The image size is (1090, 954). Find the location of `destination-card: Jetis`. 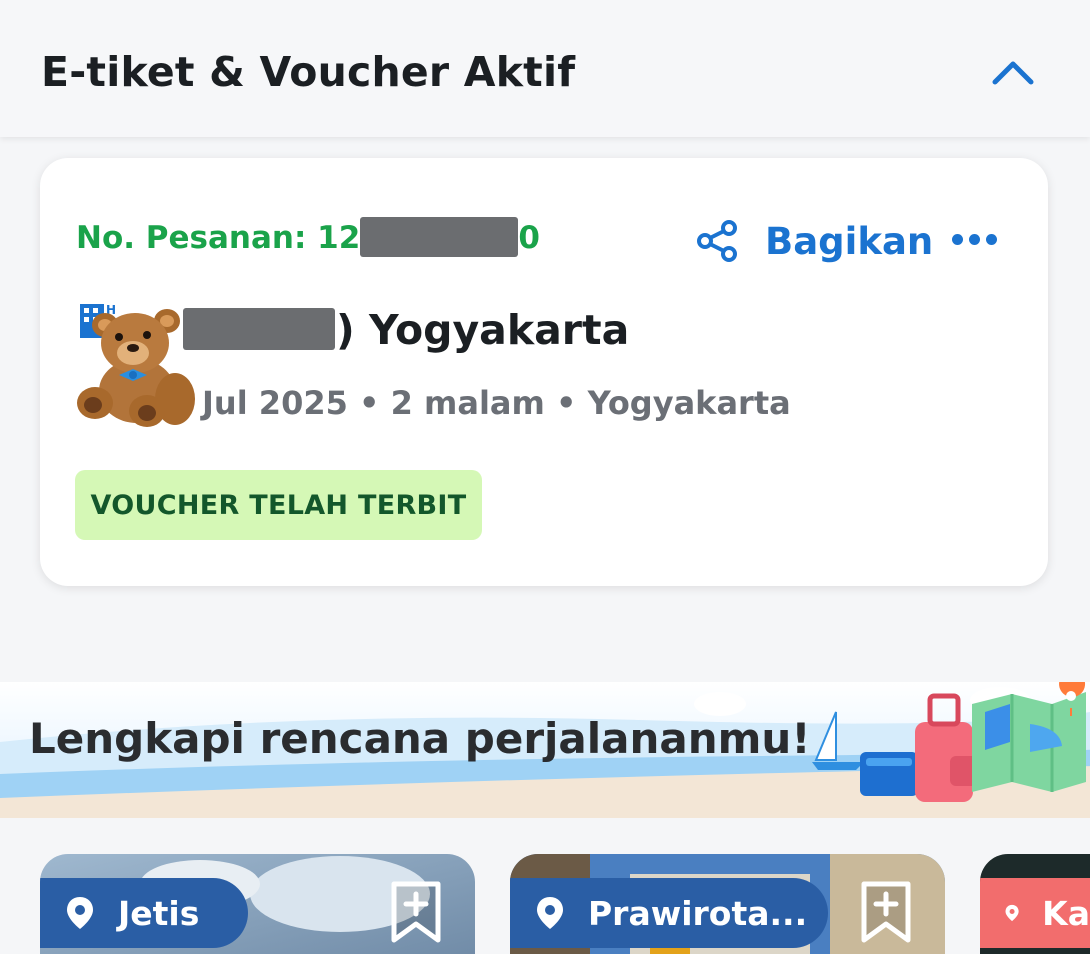

destination-card: Jetis is located at coordinates (257, 904).